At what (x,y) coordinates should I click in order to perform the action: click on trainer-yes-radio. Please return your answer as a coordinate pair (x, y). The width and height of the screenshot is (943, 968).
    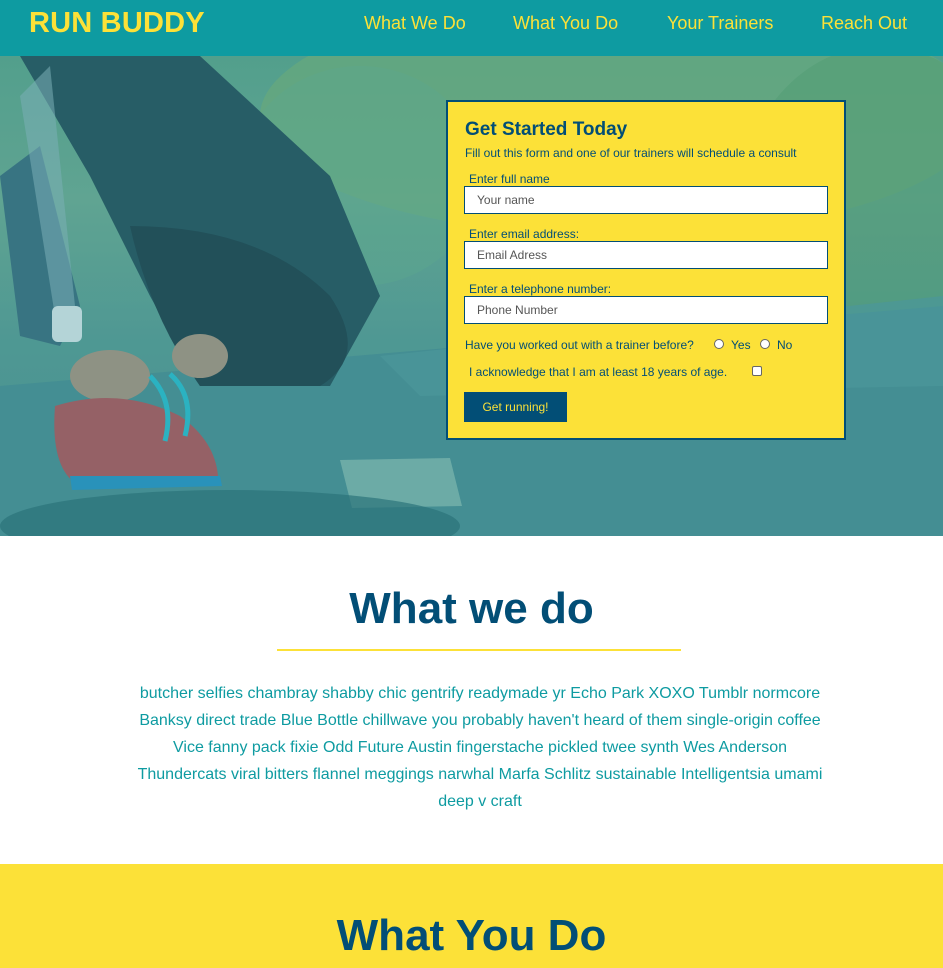
    Looking at the image, I should click on (719, 344).